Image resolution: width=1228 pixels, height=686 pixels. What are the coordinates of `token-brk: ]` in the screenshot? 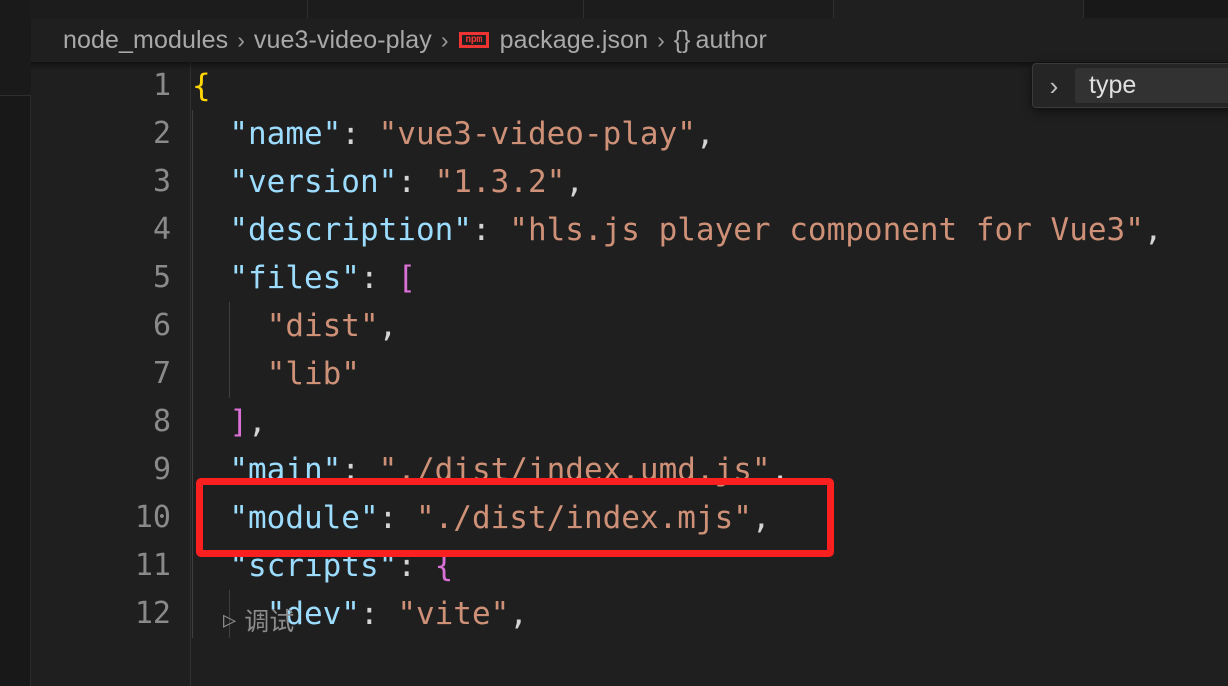 It's located at (238, 422).